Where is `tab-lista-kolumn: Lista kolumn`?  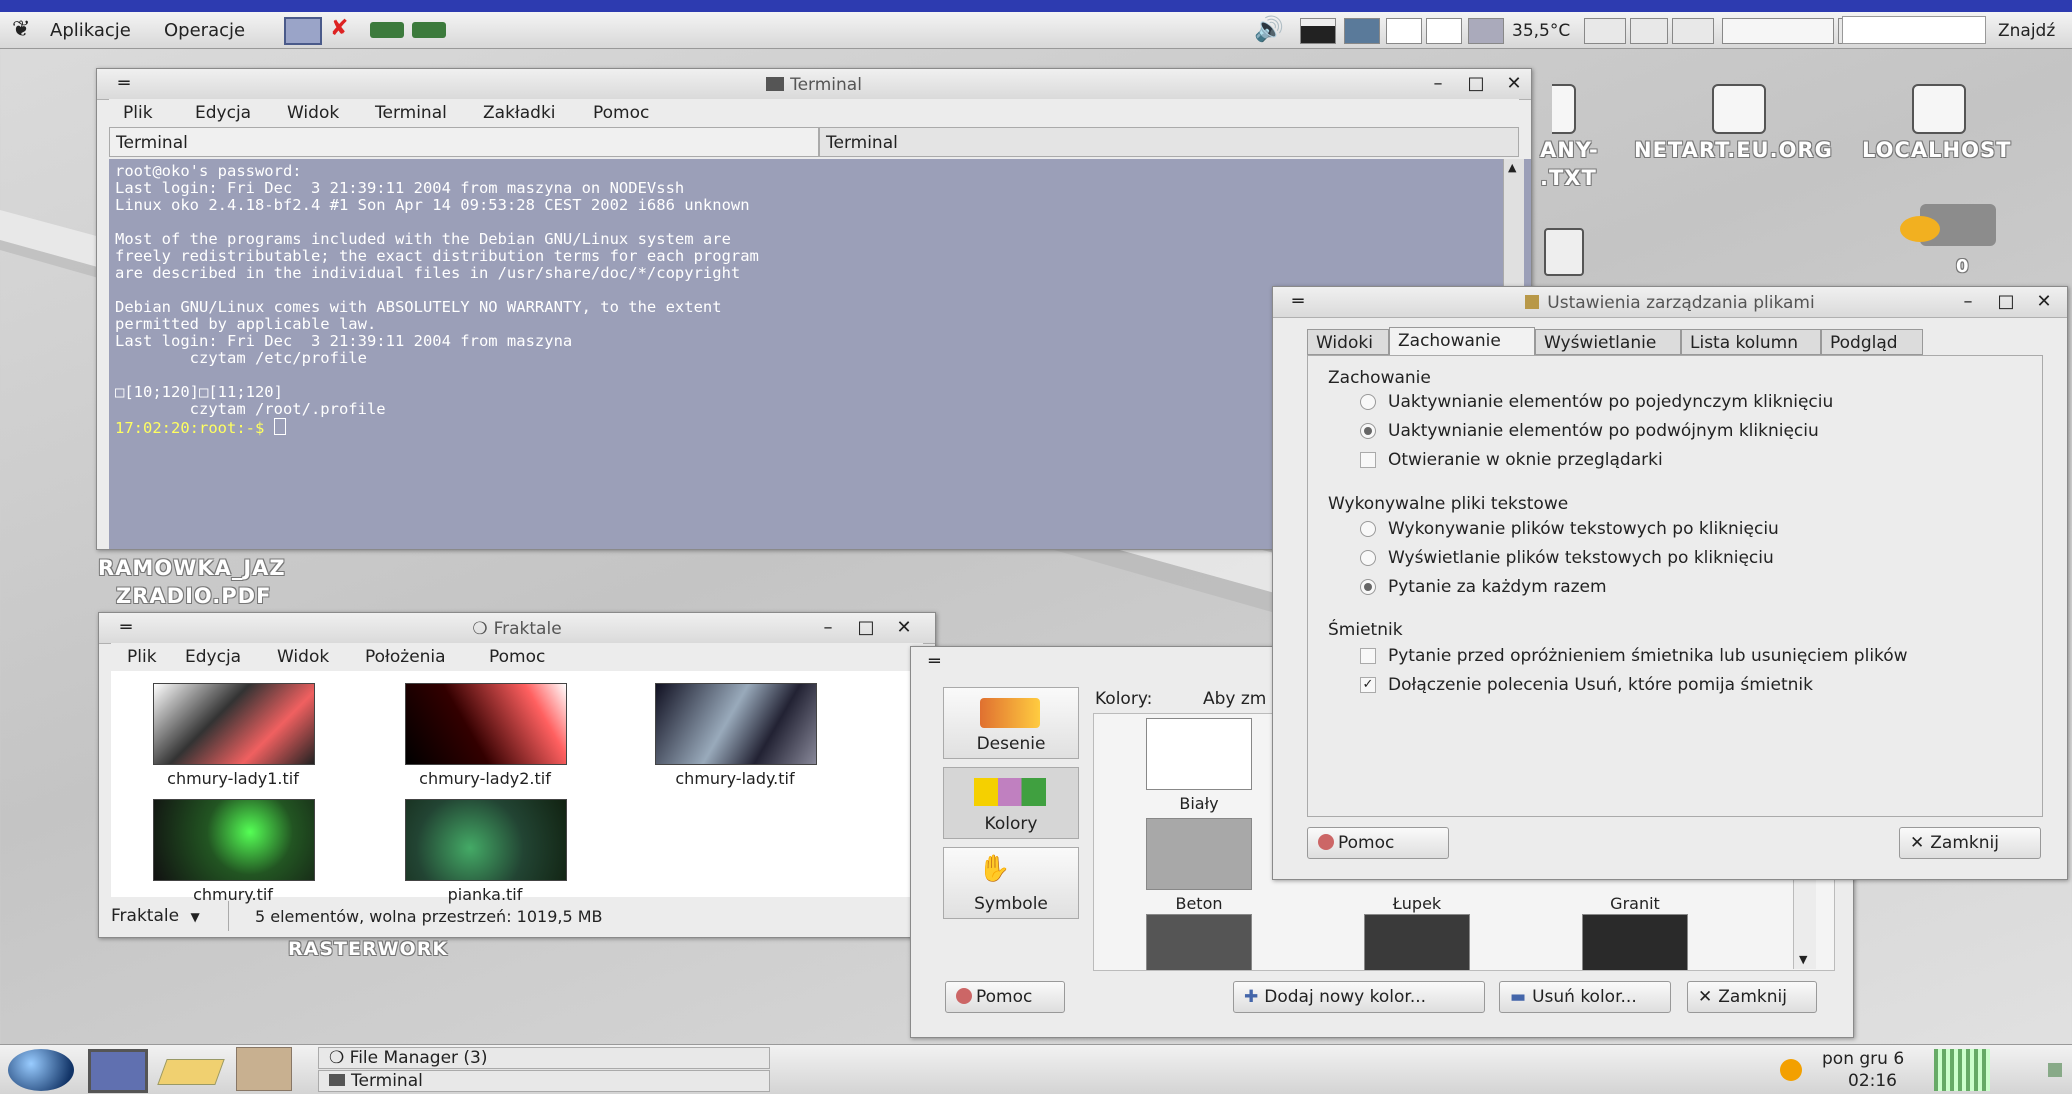 tab-lista-kolumn: Lista kolumn is located at coordinates (1751, 342).